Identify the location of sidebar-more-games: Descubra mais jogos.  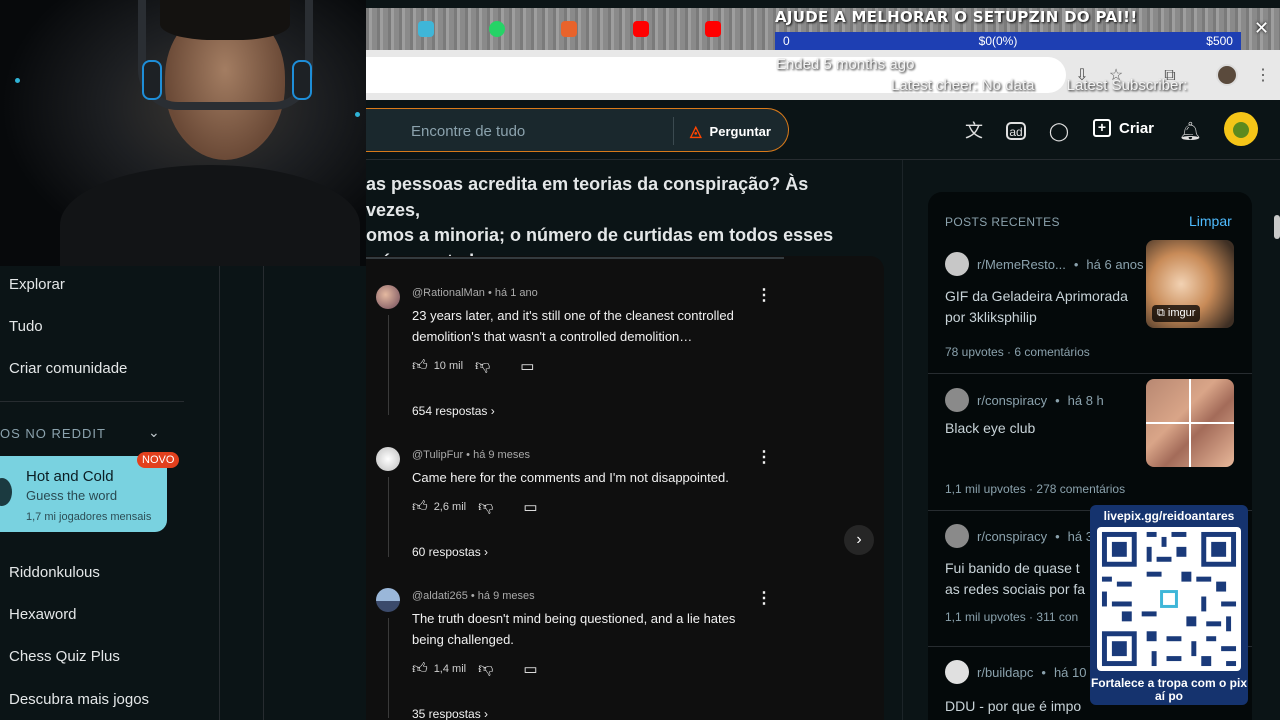
(79, 699).